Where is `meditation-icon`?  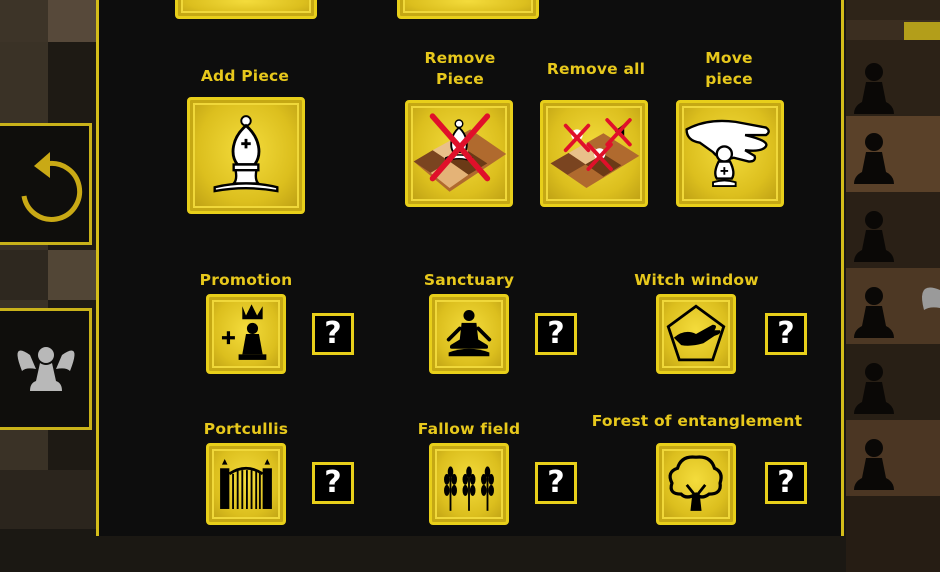
meditation-icon is located at coordinates (469, 333).